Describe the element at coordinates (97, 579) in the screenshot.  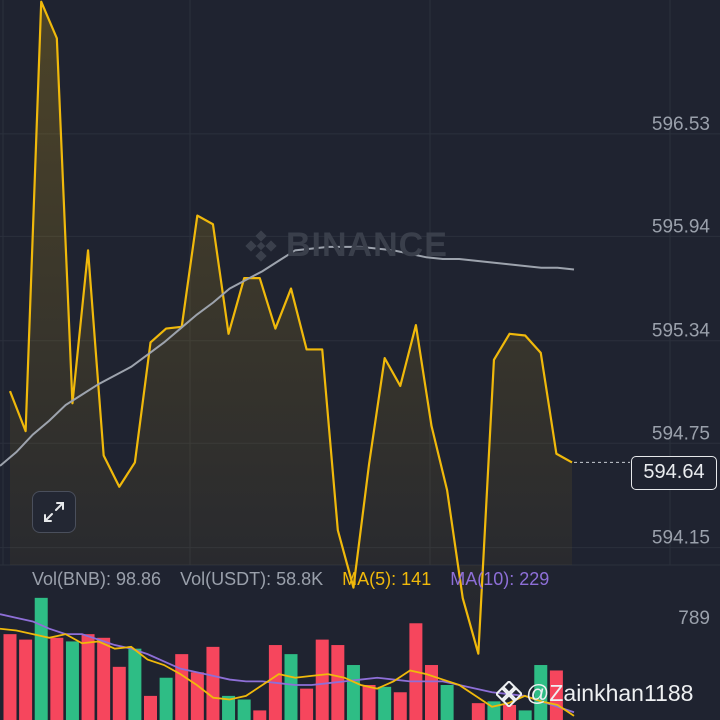
I see `legend-vol-bnb: Vol(BNB): 98.86` at that location.